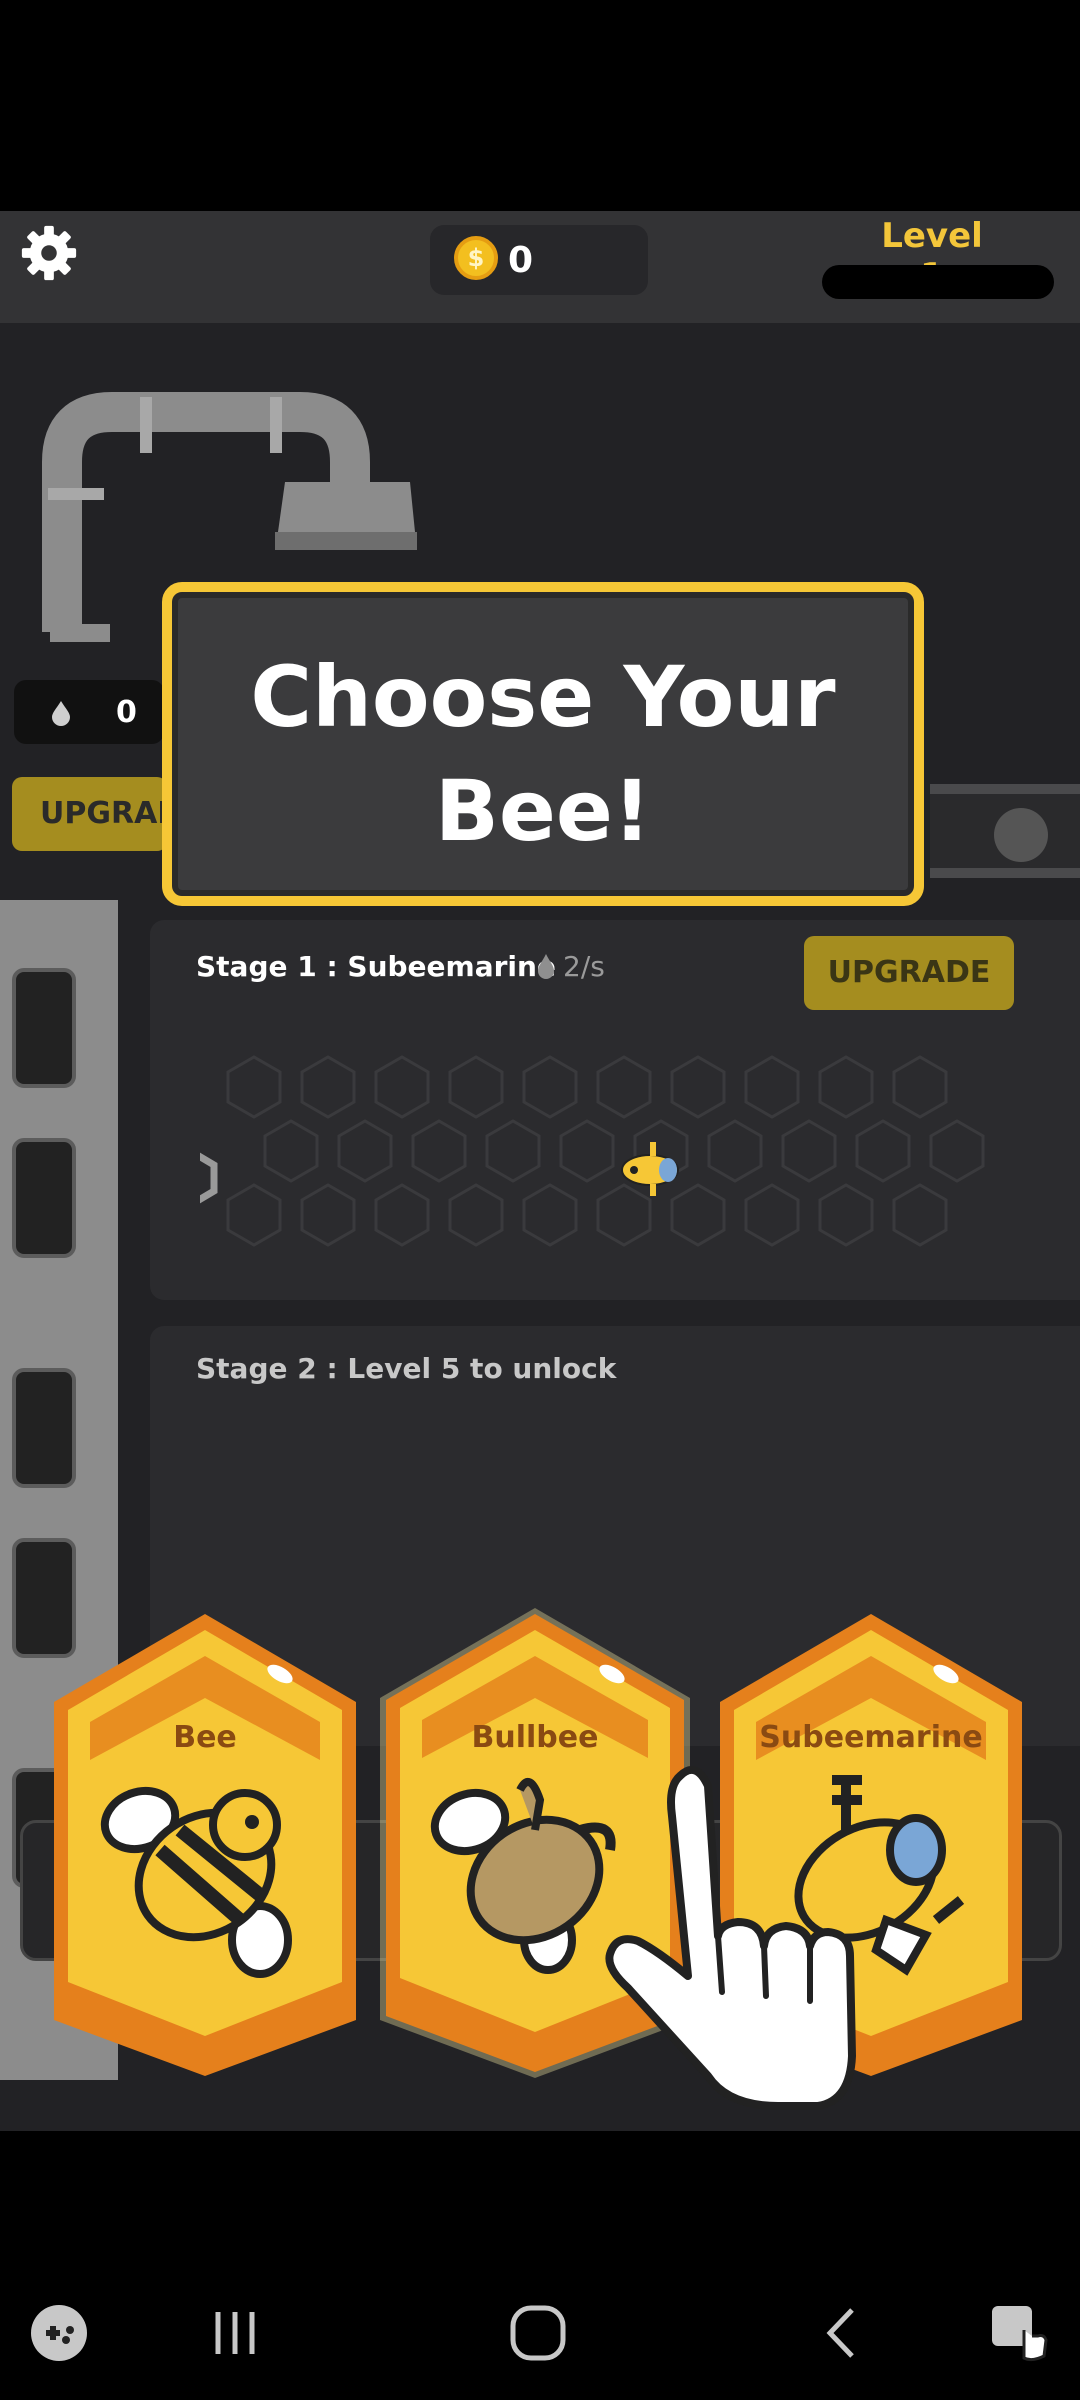  Describe the element at coordinates (543, 811) in the screenshot. I see `dialog-title-line-2: Bee!` at that location.